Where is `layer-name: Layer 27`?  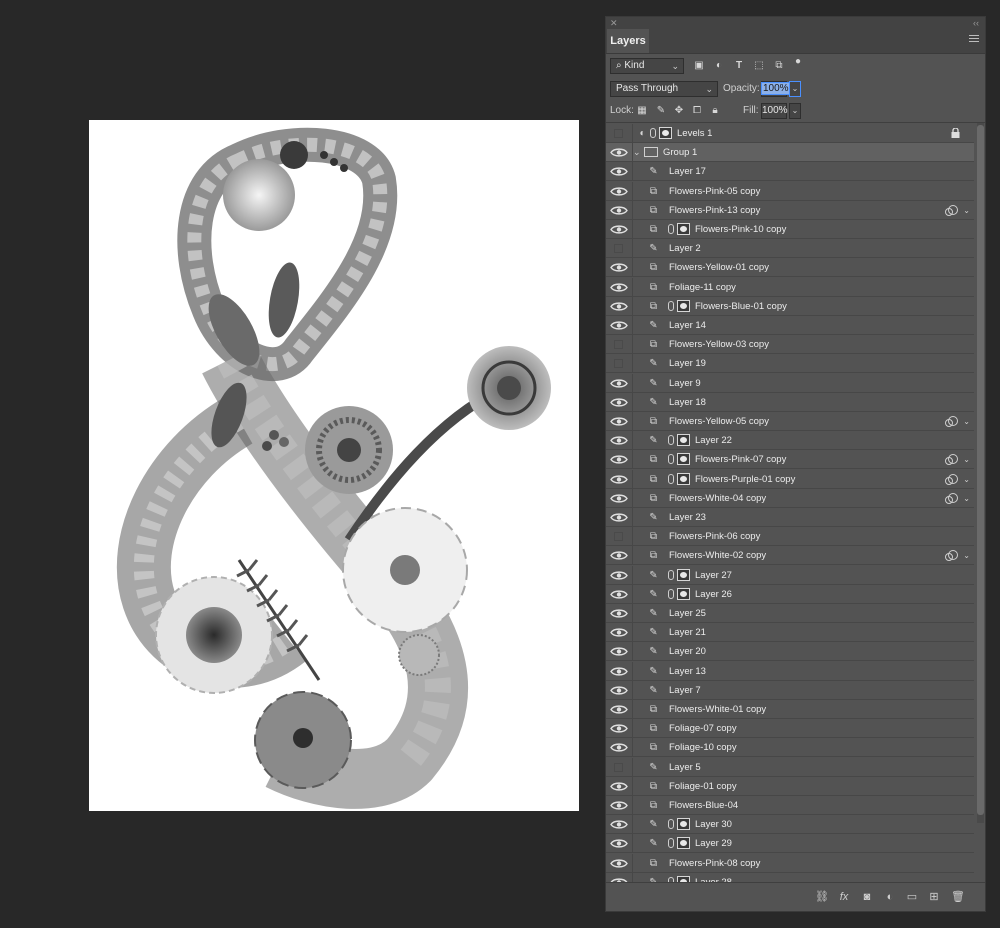
layer-name: Layer 27 is located at coordinates (713, 575).